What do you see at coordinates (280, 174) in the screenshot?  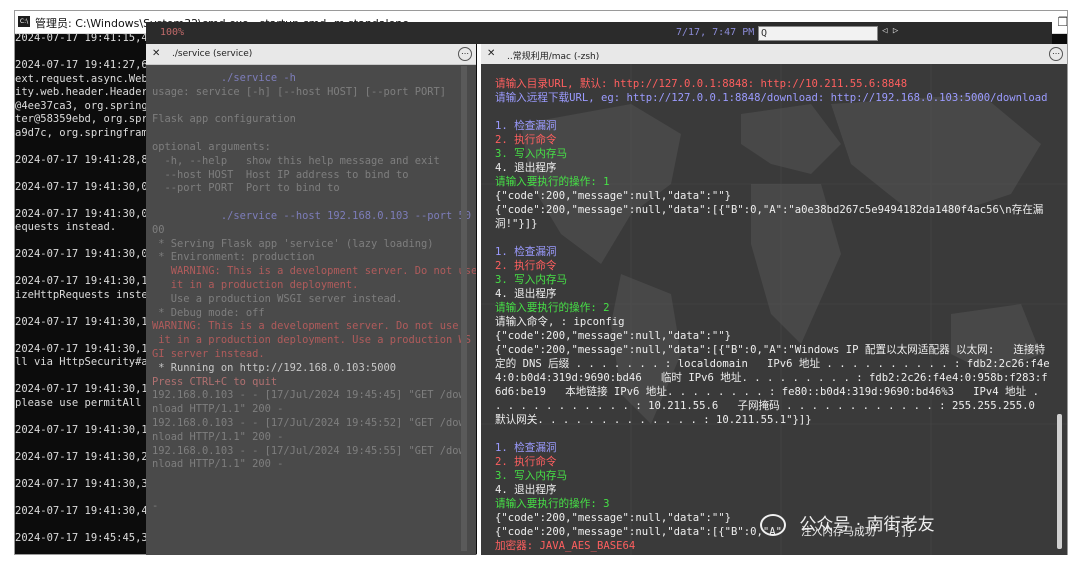 I see `output-line: --host HOST Host IP address to bind to` at bounding box center [280, 174].